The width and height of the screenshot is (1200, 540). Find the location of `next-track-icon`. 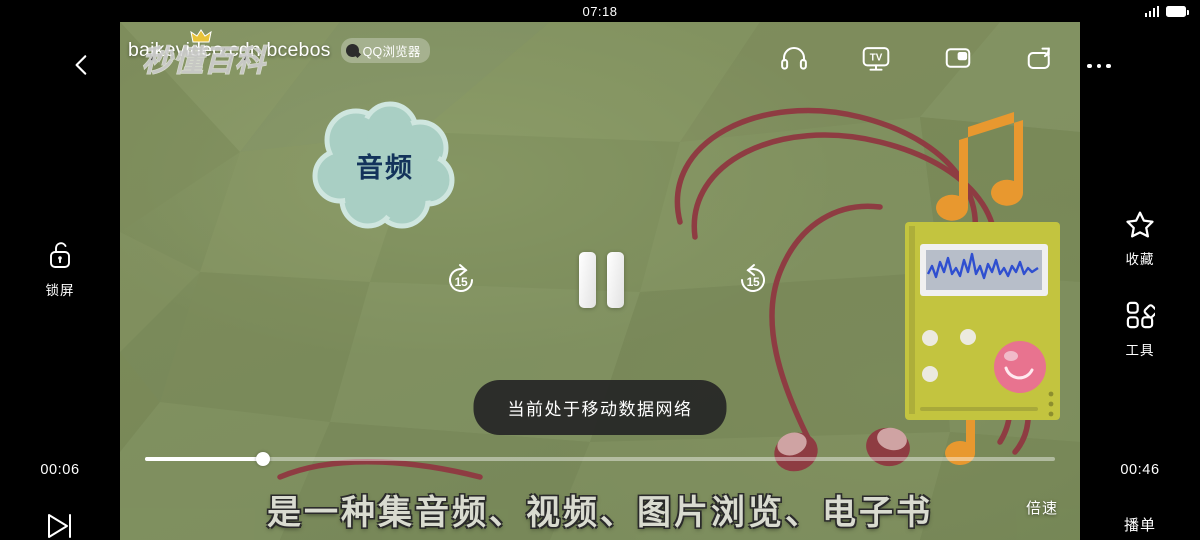

next-track-icon is located at coordinates (60, 522).